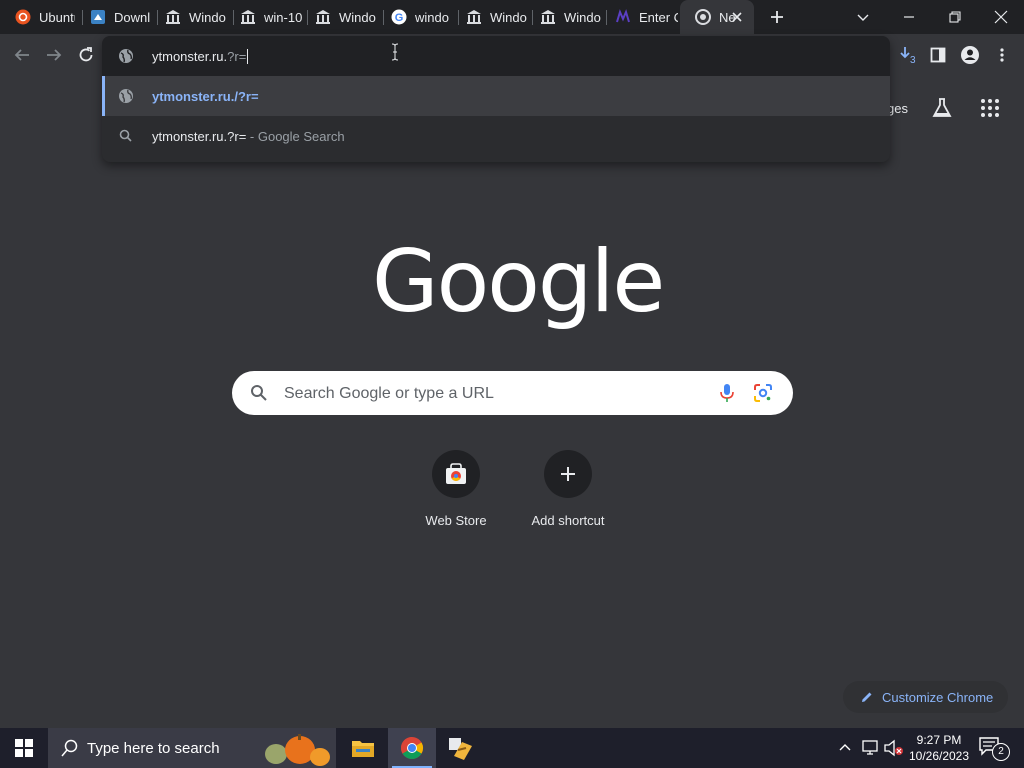 This screenshot has width=1024, height=768. Describe the element at coordinates (248, 136) in the screenshot. I see `suggestion-search-text: ytmonster.ru.?r= - Google Search` at that location.